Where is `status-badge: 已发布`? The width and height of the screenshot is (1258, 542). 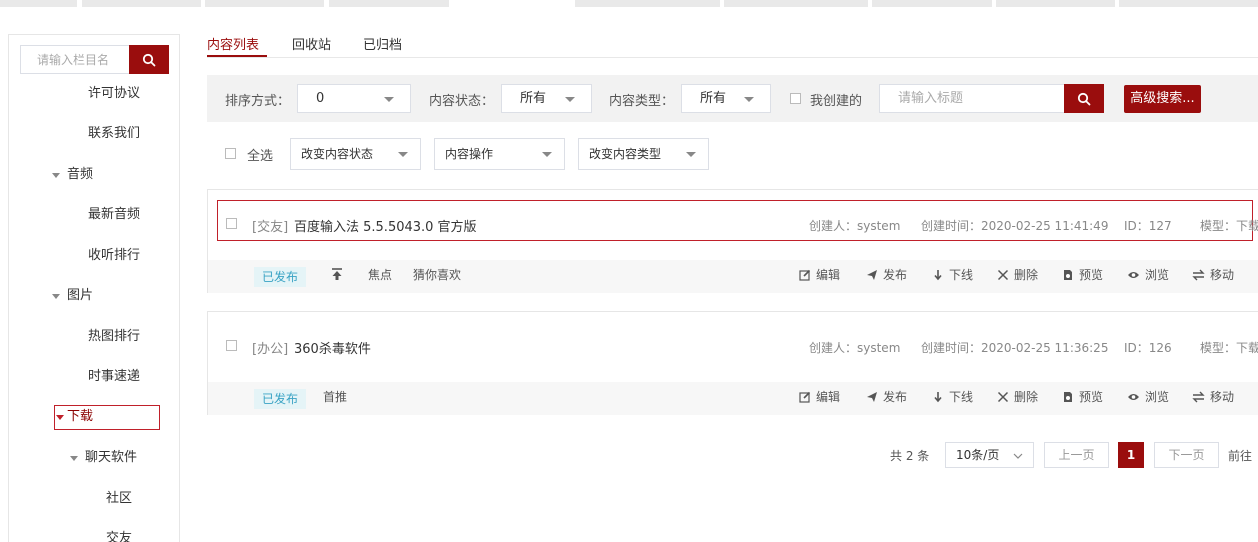
status-badge: 已发布 is located at coordinates (280, 277).